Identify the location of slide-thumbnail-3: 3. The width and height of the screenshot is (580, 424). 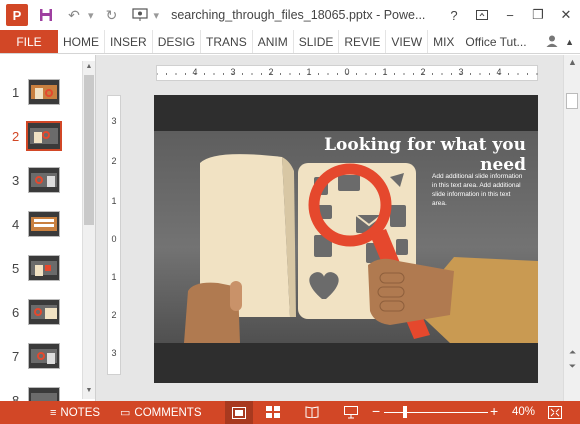
(42, 187).